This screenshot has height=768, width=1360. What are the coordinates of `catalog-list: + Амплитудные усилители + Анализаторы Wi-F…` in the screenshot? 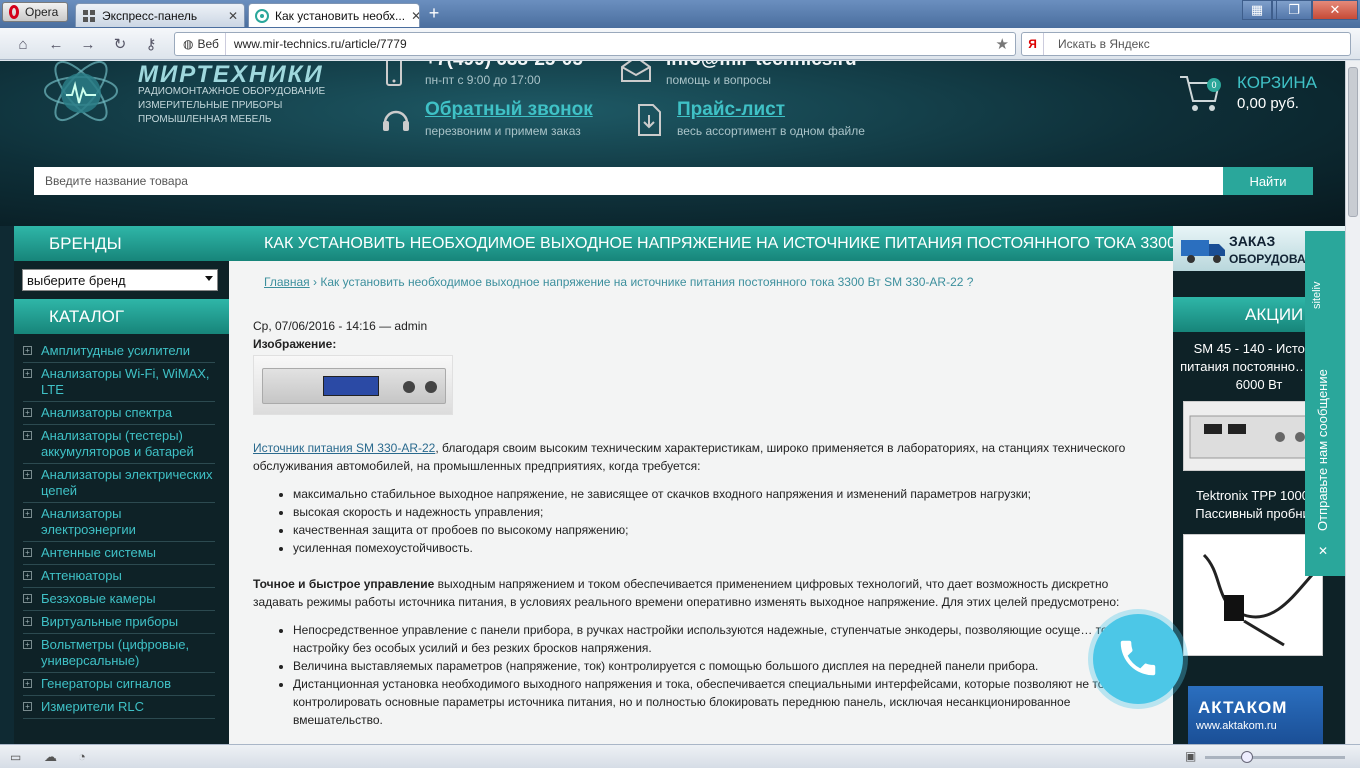 It's located at (121, 526).